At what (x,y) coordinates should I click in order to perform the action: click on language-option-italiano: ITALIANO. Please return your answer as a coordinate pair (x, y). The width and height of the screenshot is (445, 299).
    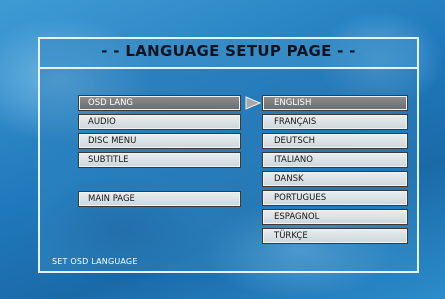
    Looking at the image, I should click on (335, 160).